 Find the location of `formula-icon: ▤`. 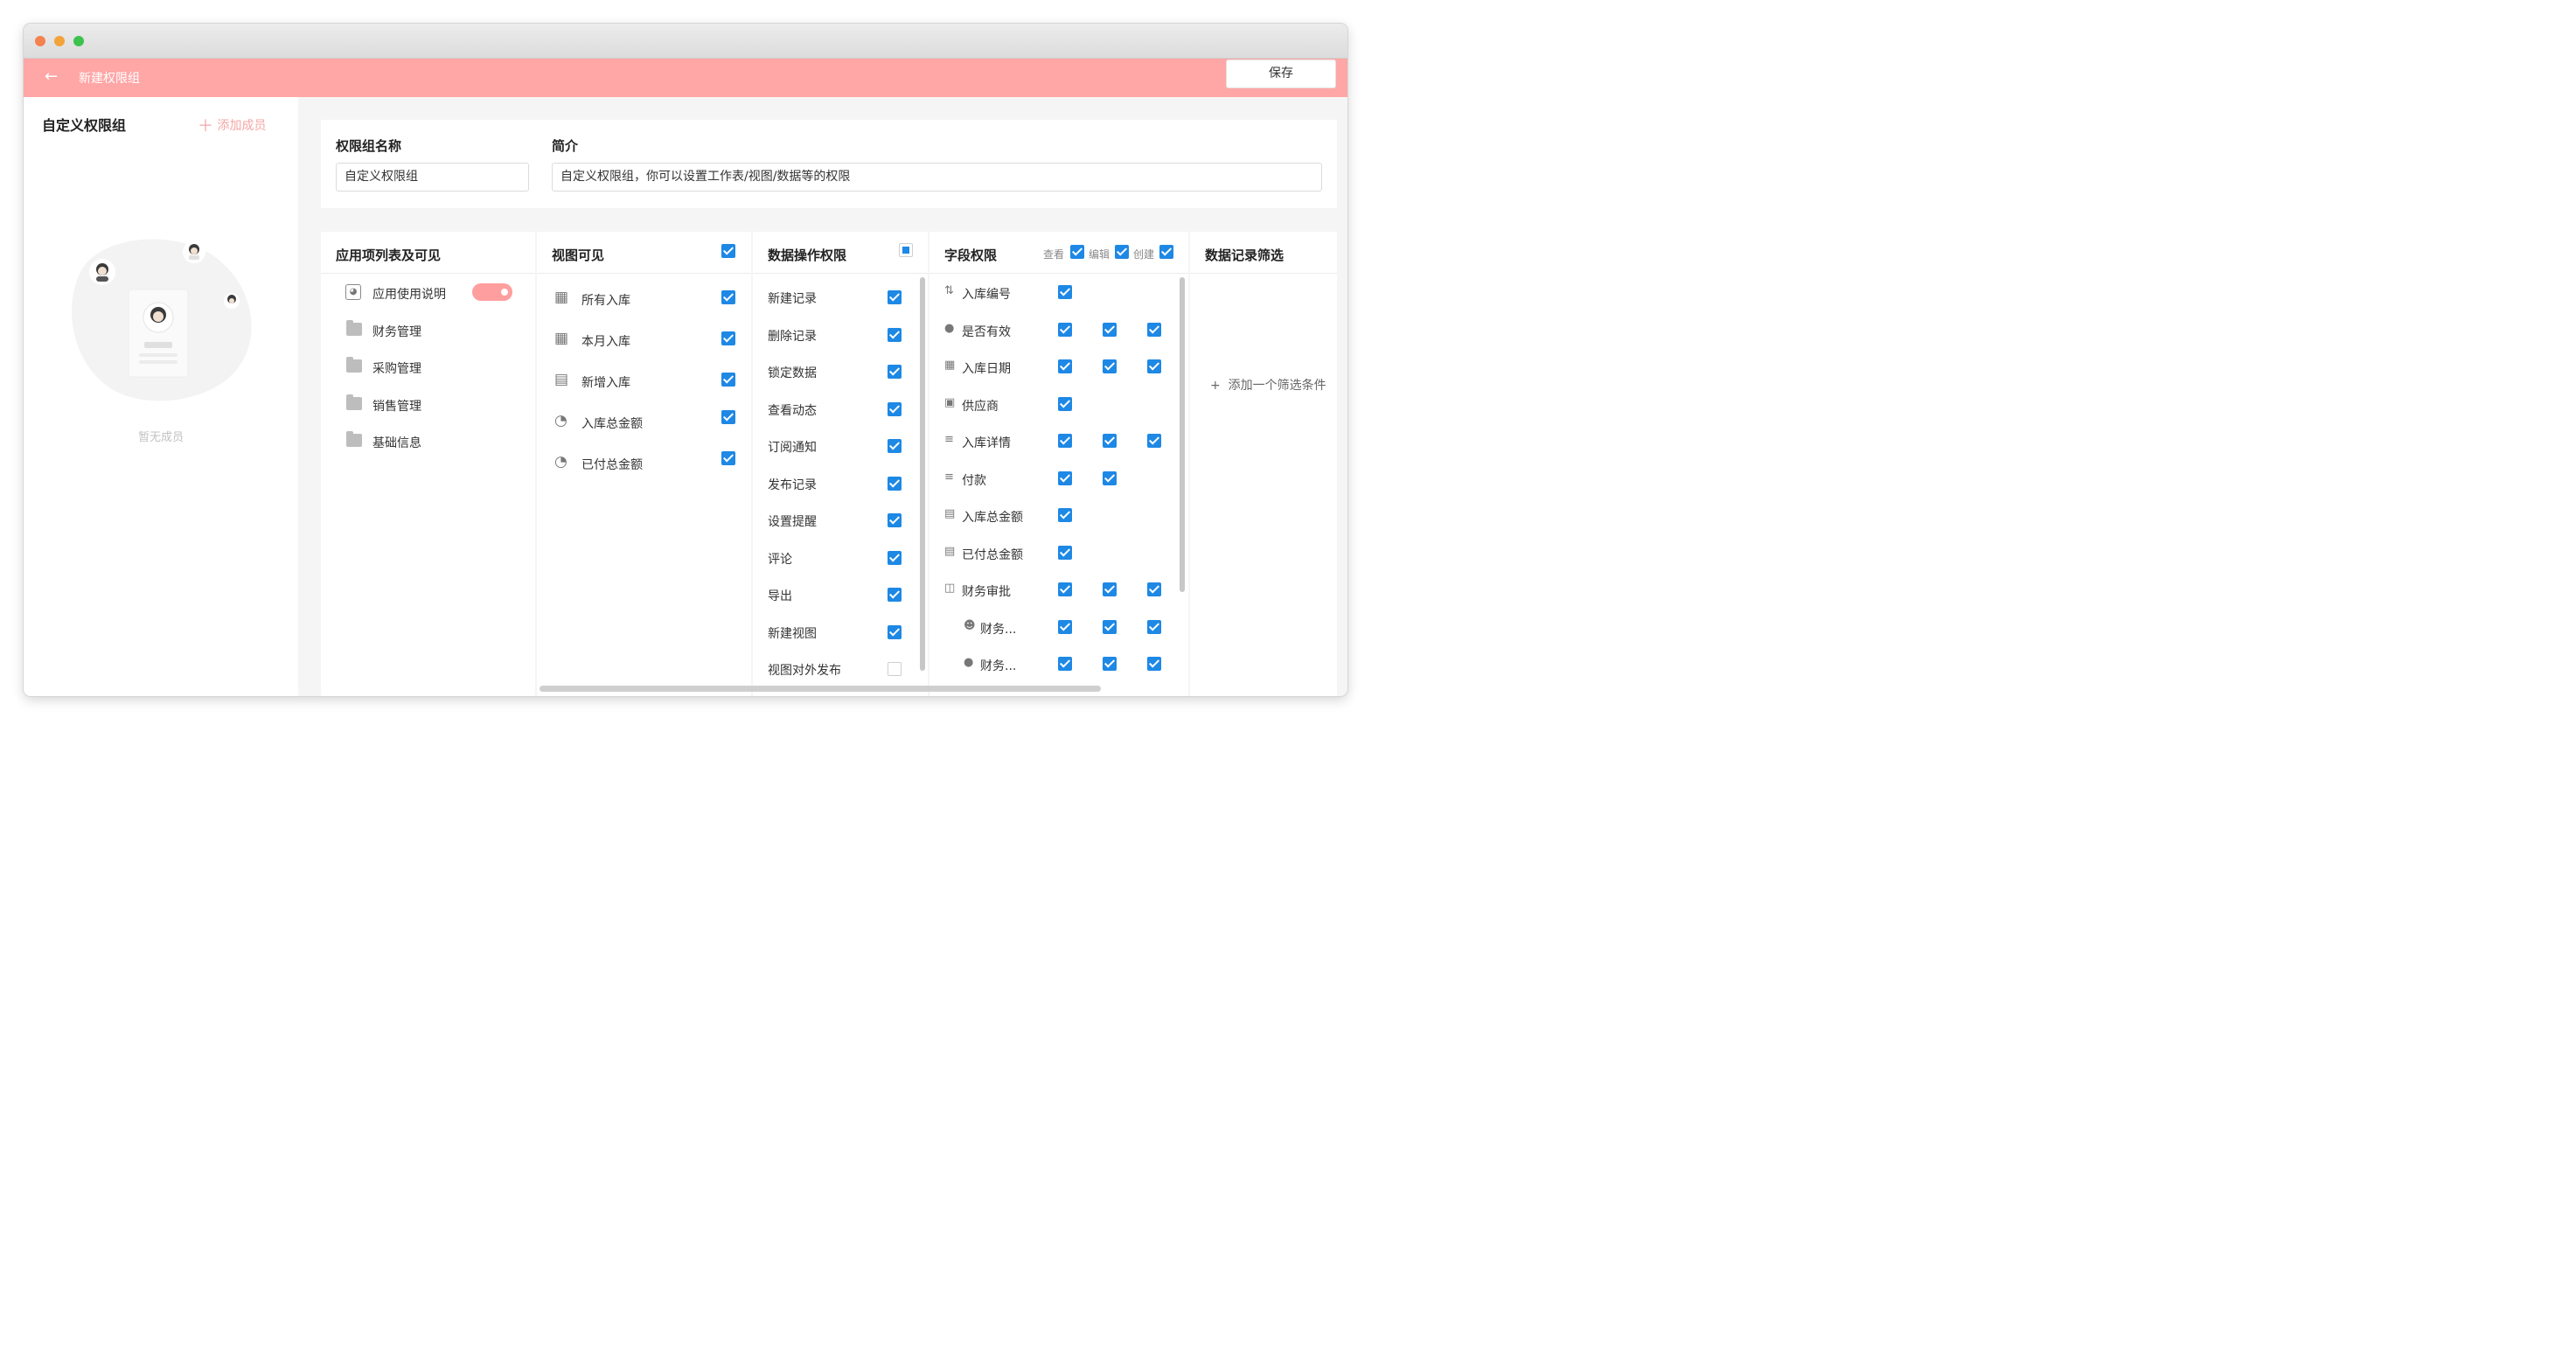

formula-icon: ▤ is located at coordinates (950, 551).